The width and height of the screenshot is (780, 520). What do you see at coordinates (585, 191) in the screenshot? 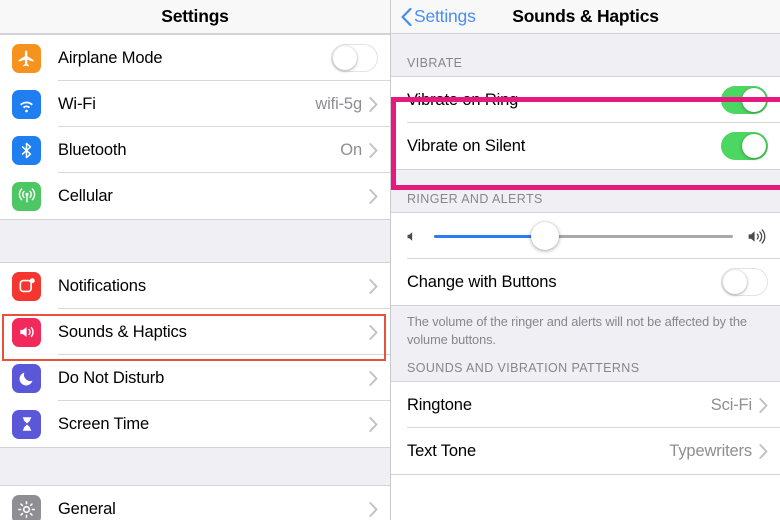
I see `ringer-section-header: RINGER AND ALERTS` at bounding box center [585, 191].